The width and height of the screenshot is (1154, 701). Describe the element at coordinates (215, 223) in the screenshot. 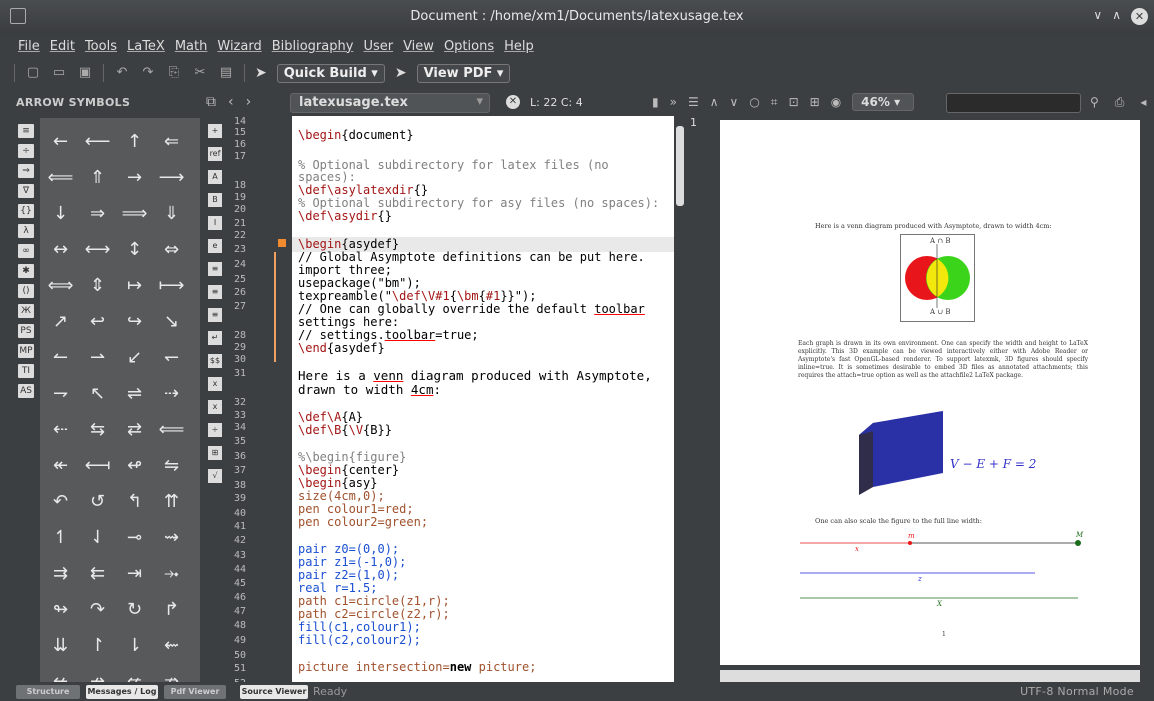

I see `italic-icon: I` at that location.